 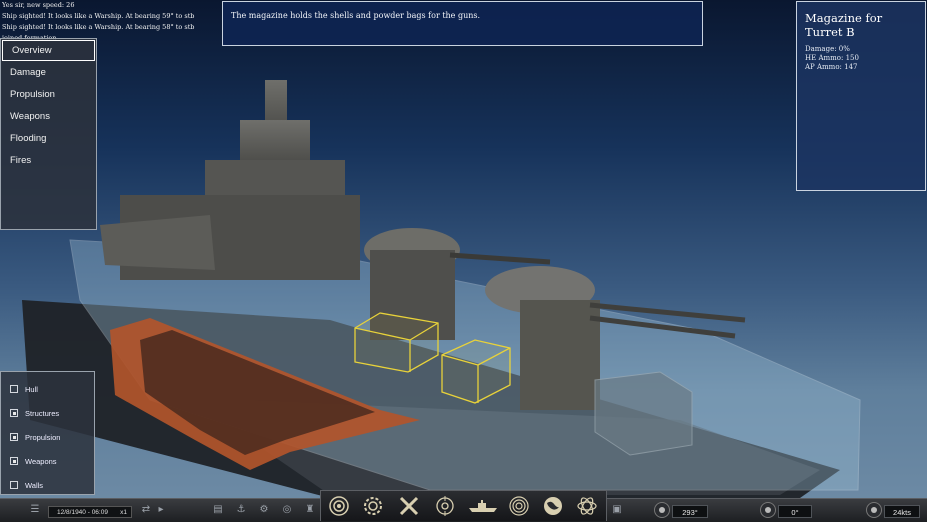 I want to click on rudder-icon, so click(x=768, y=510).